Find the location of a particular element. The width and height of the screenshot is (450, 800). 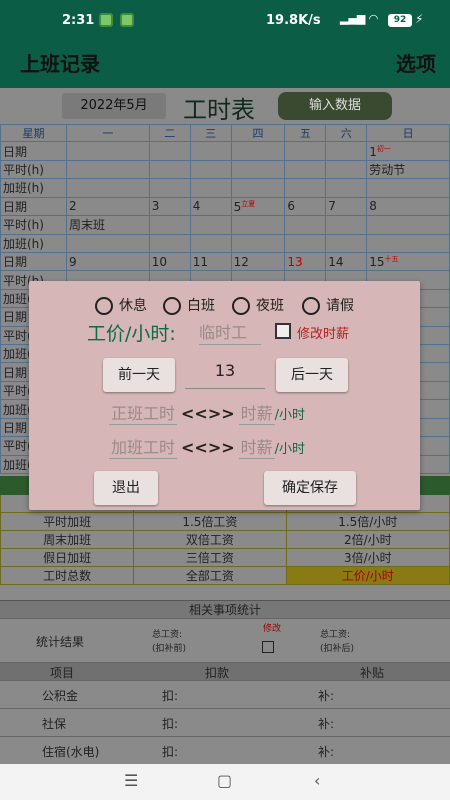

price-input: 临时工 is located at coordinates (230, 332).